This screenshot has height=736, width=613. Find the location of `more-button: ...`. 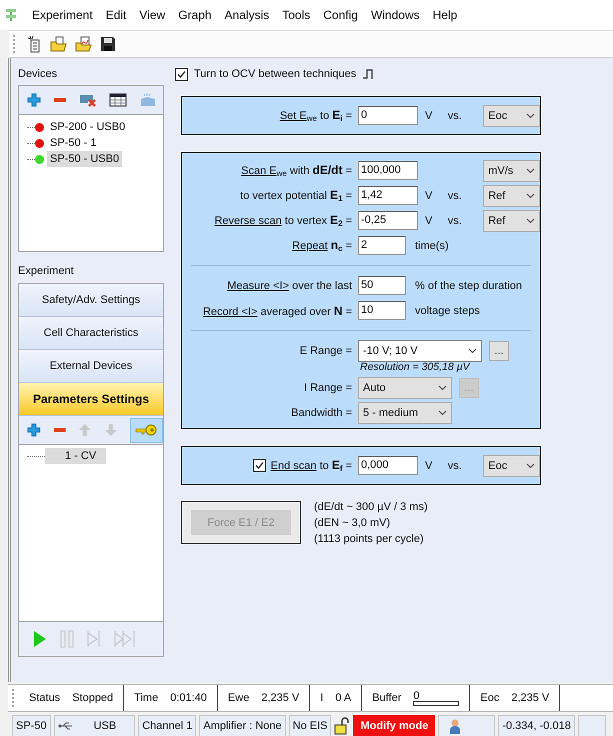

more-button: ... is located at coordinates (499, 350).